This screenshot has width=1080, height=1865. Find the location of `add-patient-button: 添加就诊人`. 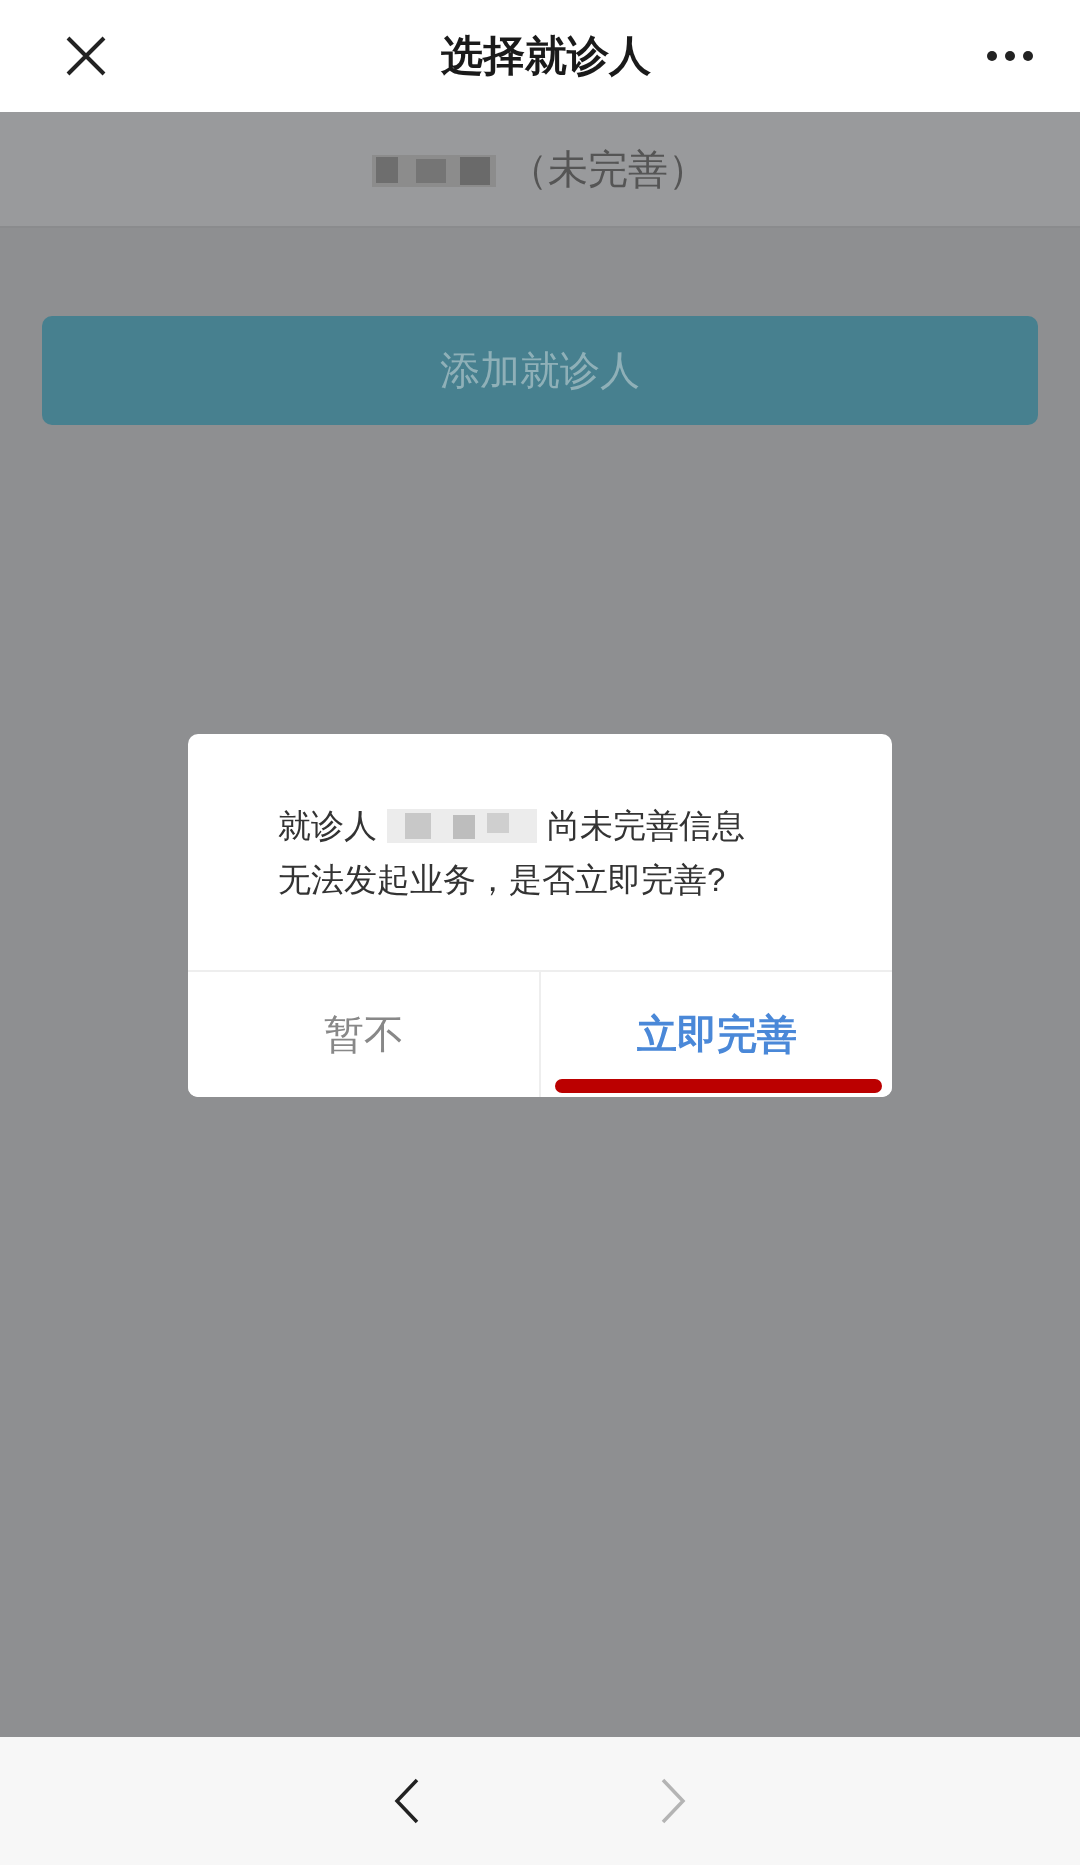

add-patient-button: 添加就诊人 is located at coordinates (540, 370).